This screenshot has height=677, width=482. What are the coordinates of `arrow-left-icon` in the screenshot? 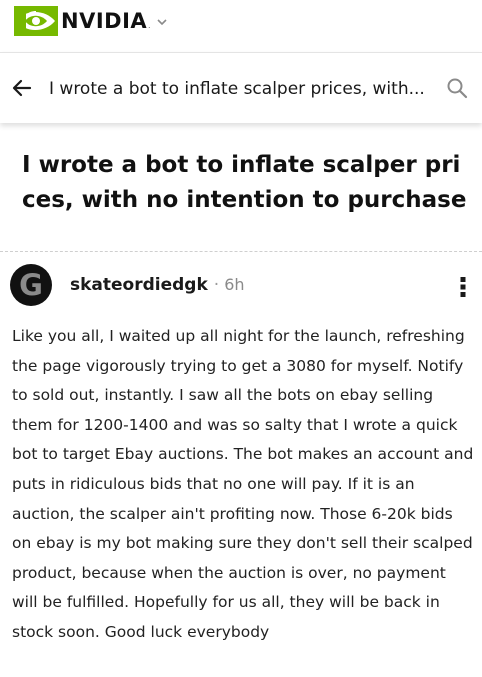 It's located at (22, 88).